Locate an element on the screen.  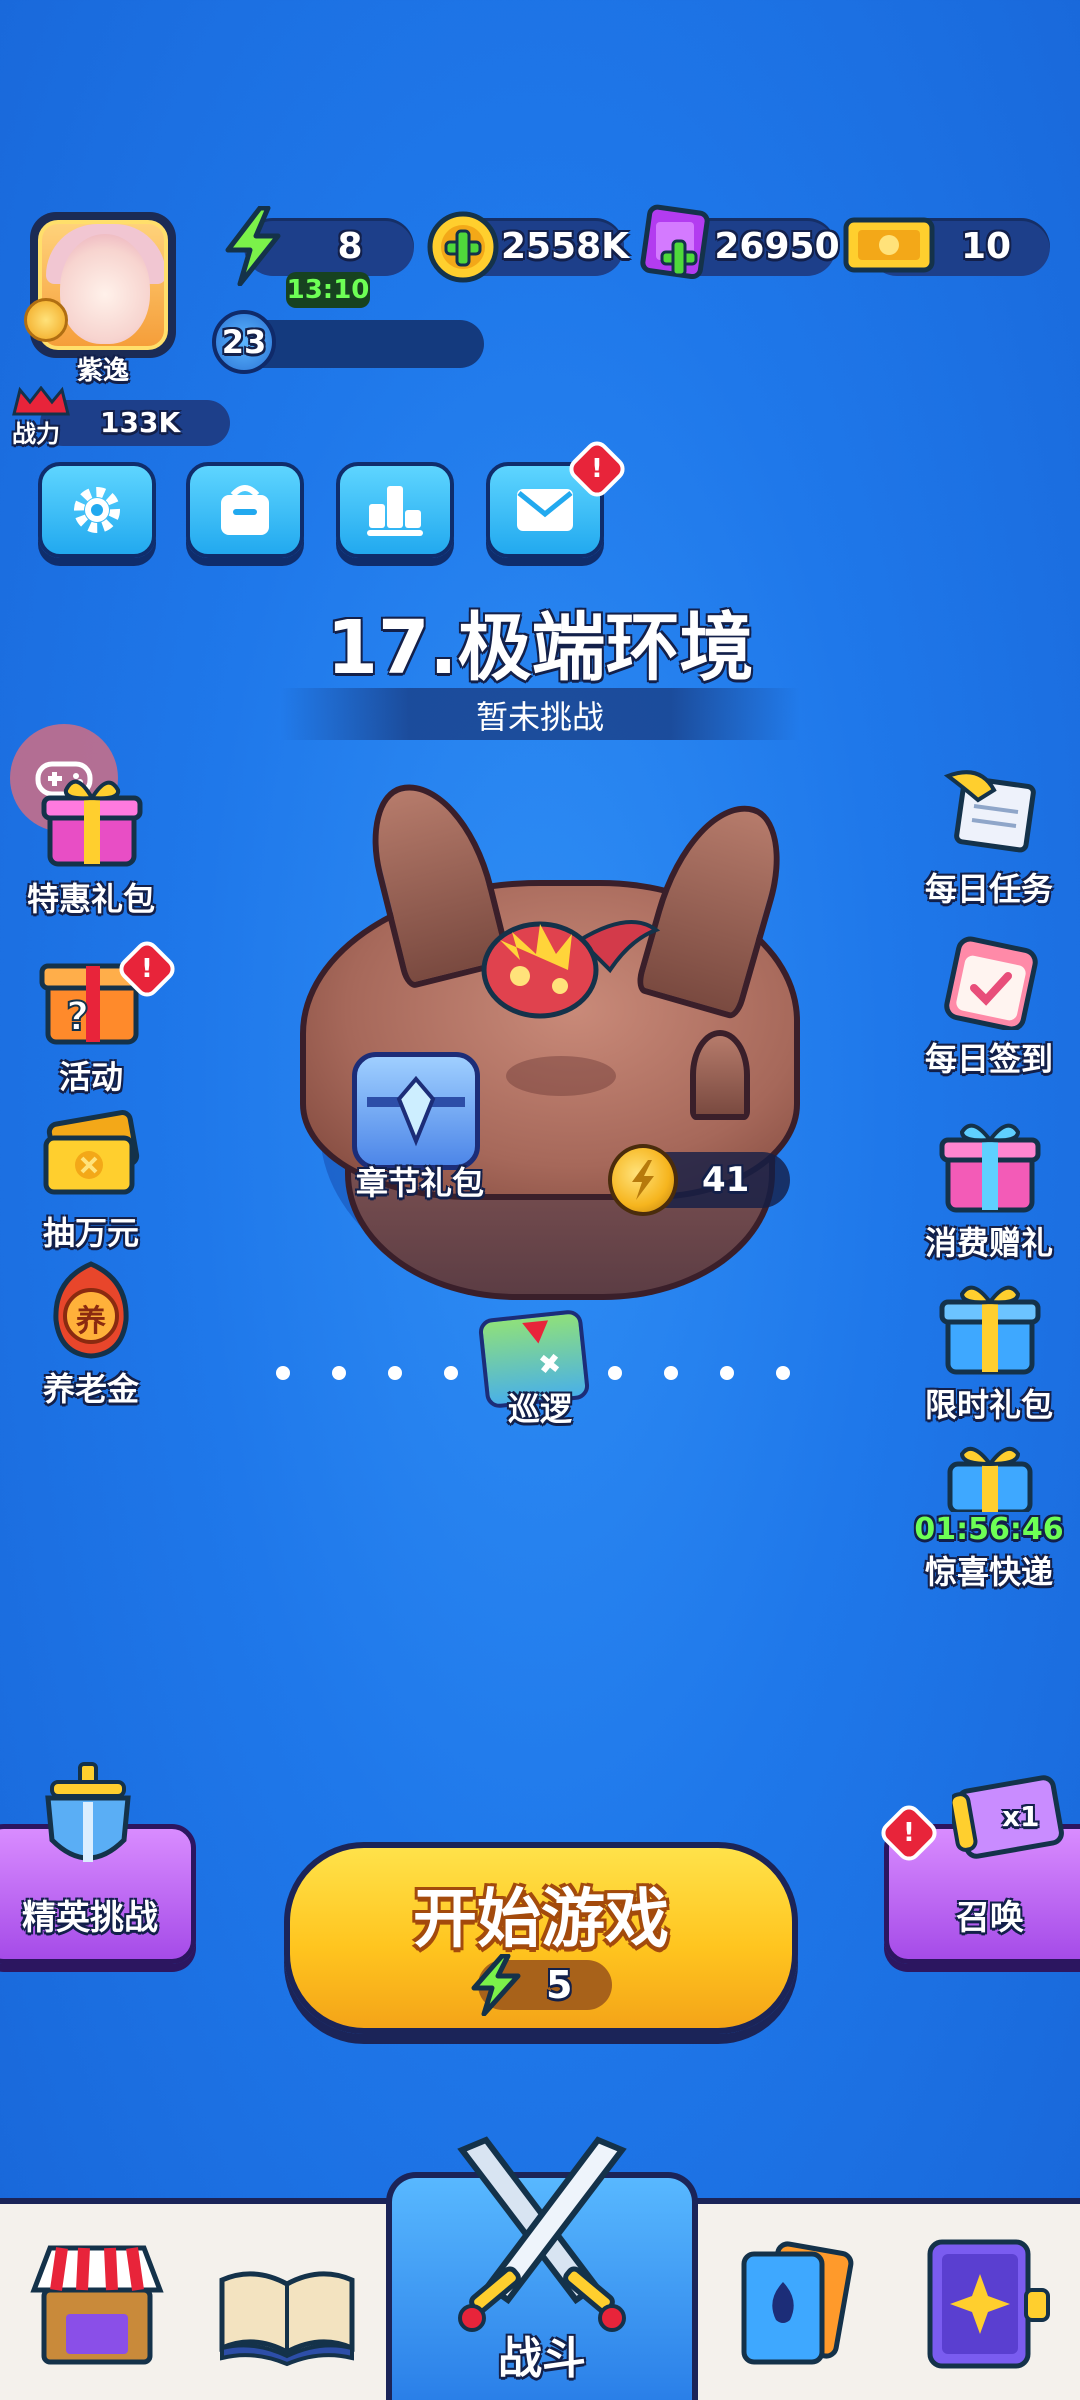
settings-icon is located at coordinates (97, 510).